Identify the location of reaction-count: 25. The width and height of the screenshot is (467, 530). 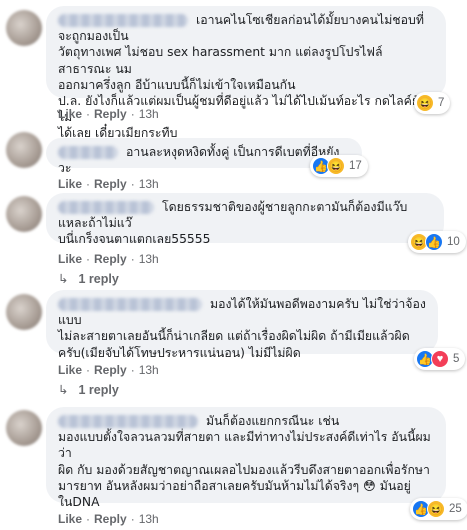
(455, 509).